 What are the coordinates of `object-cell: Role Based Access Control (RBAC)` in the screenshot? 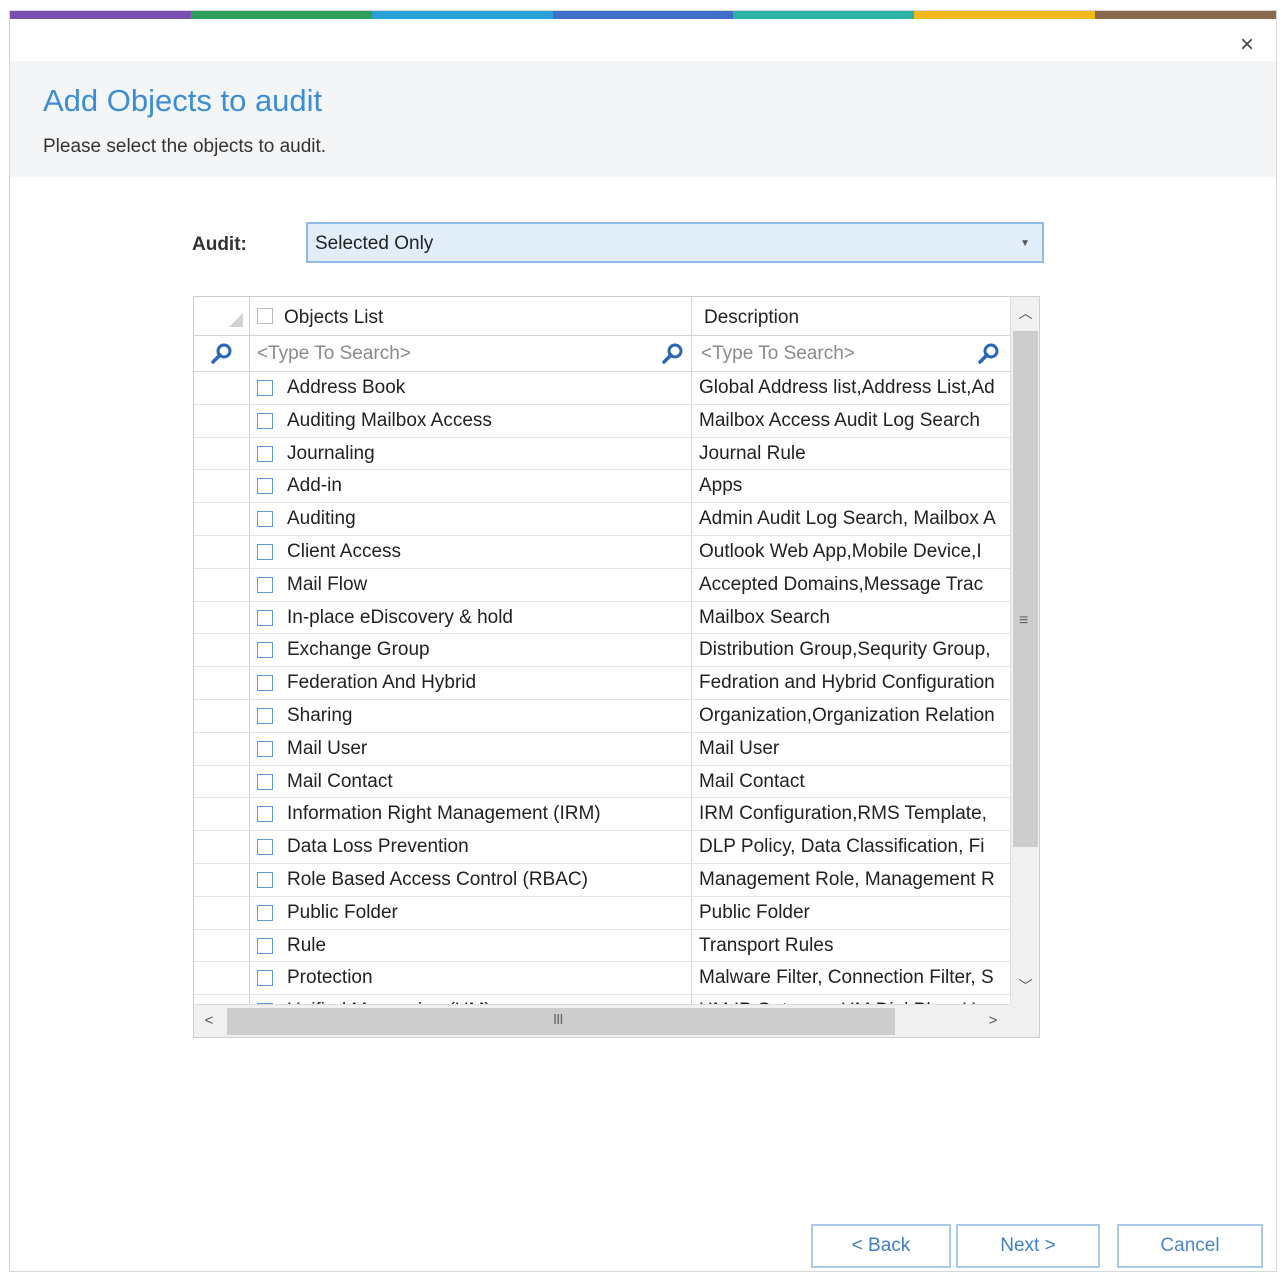 It's located at (471, 879).